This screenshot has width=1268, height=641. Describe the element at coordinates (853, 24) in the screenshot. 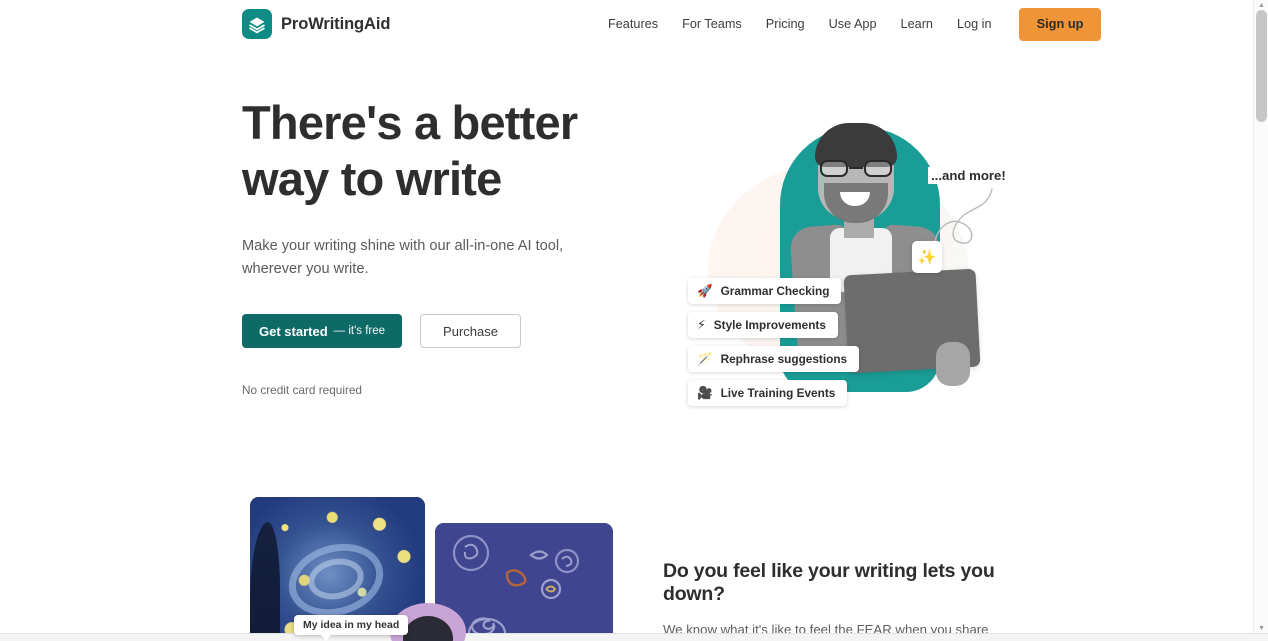

I see `nav-item-use-app: Use App` at that location.